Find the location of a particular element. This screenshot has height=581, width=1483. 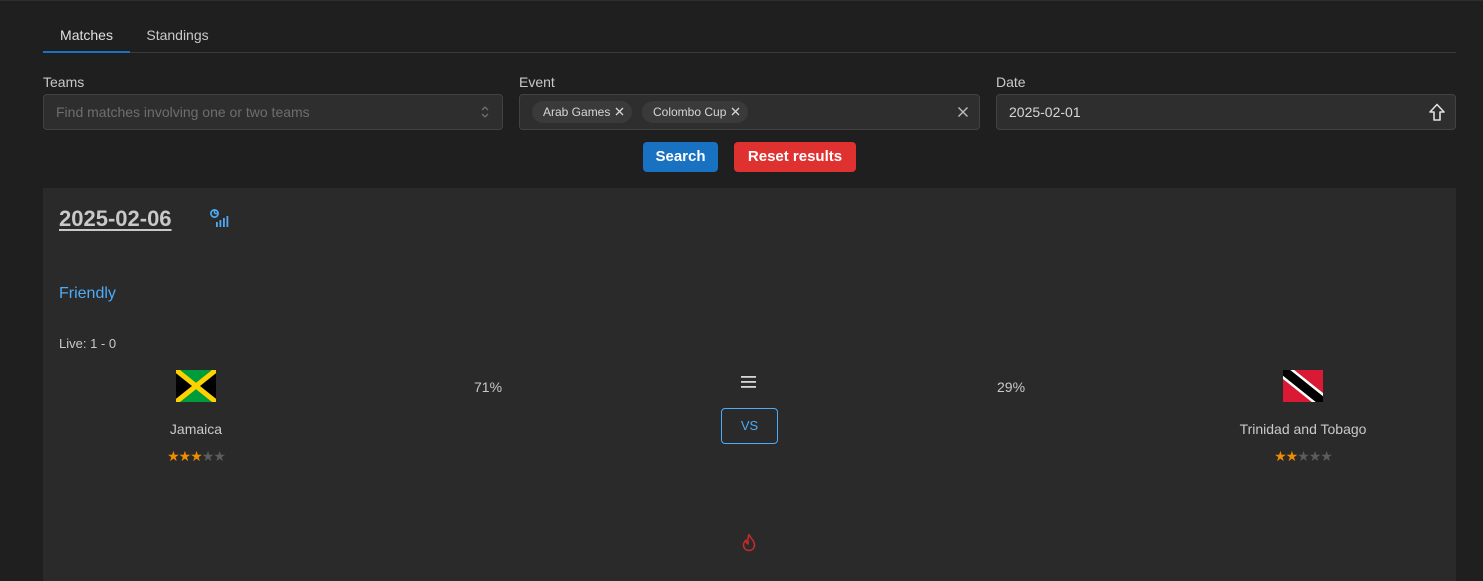

jamaica-flag is located at coordinates (196, 386).